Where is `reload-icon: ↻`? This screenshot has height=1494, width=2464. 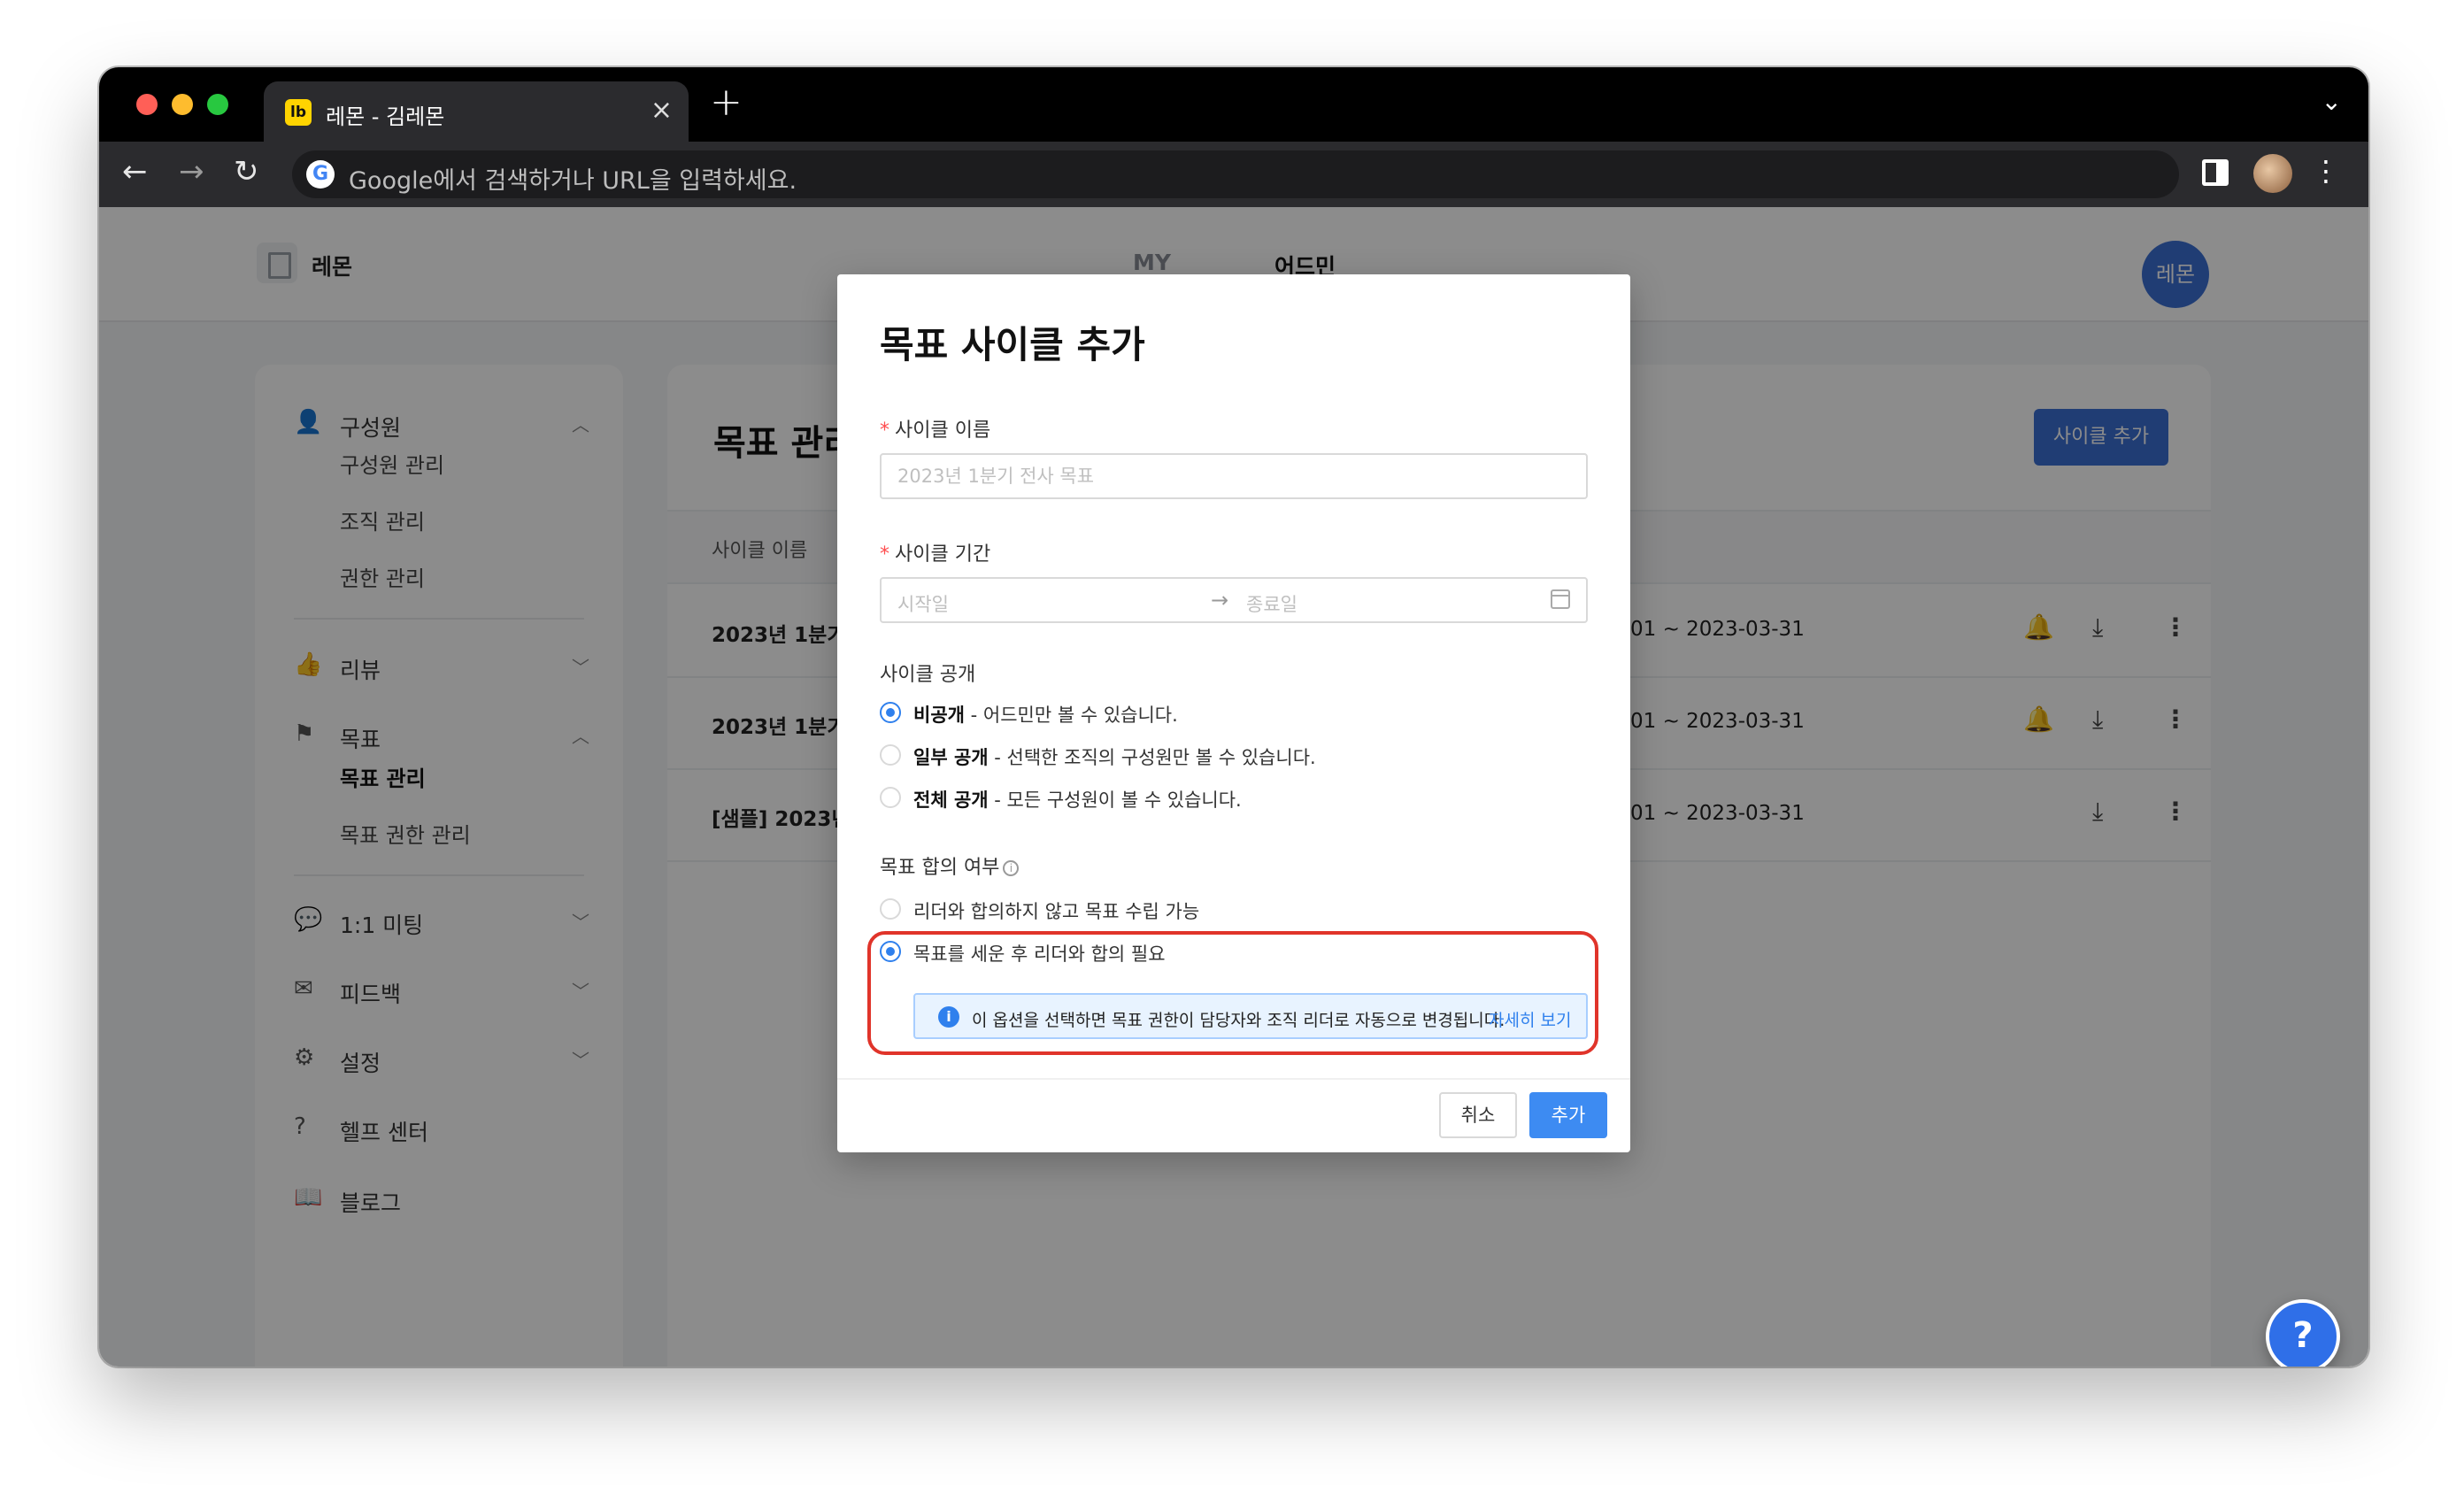 reload-icon: ↻ is located at coordinates (247, 172).